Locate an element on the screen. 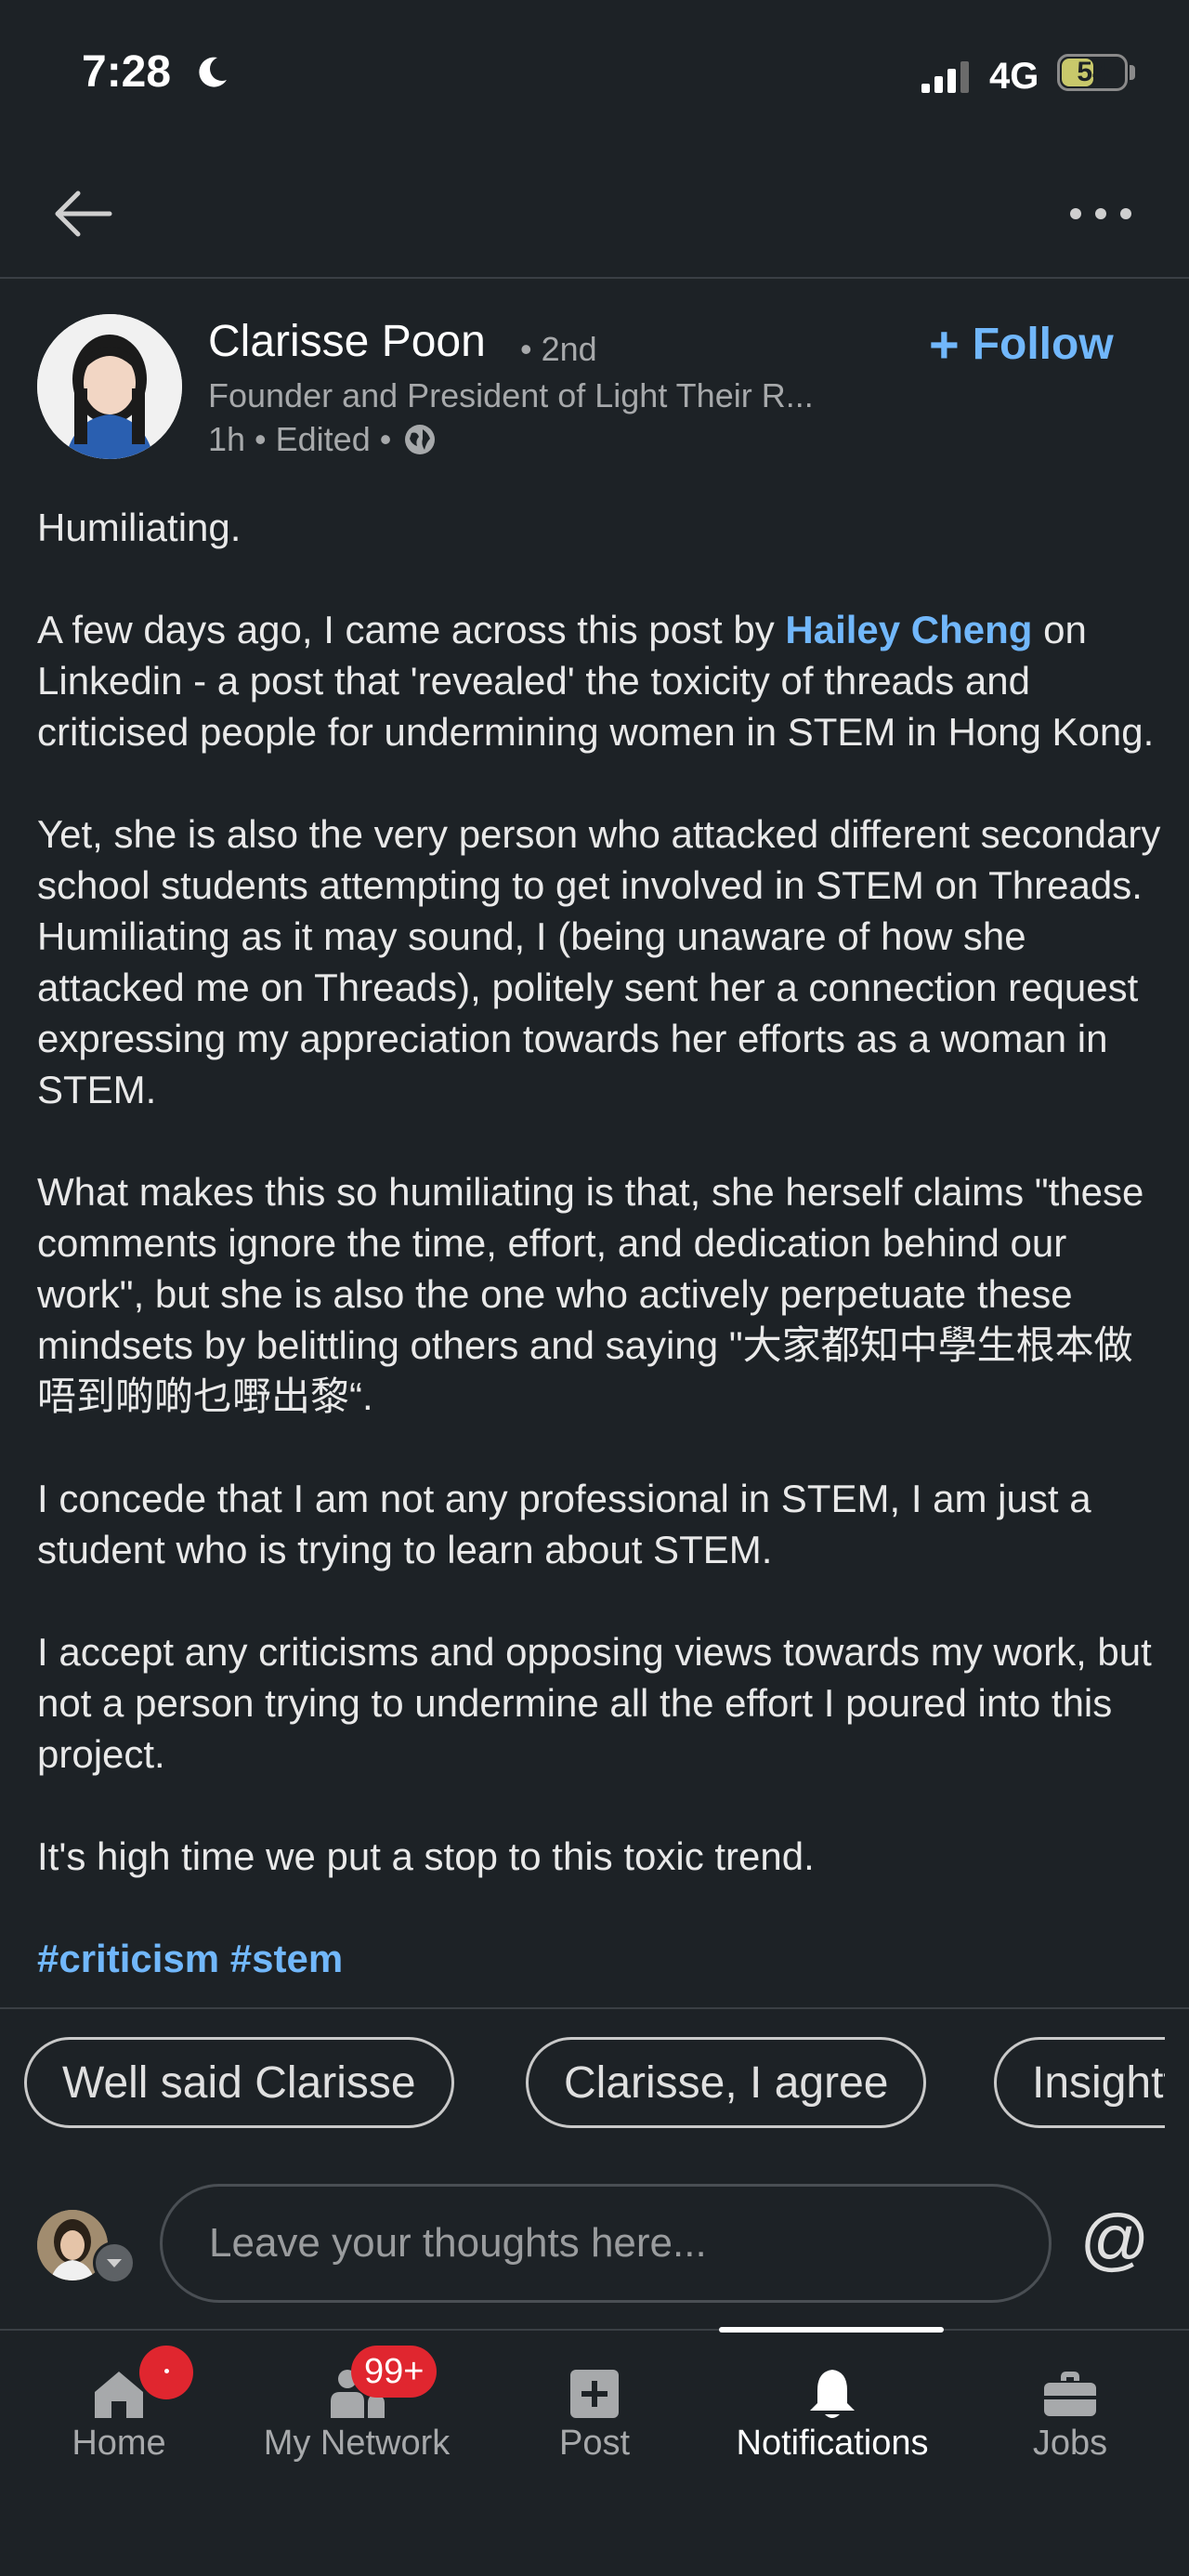  nav-label: Post is located at coordinates (594, 2443).